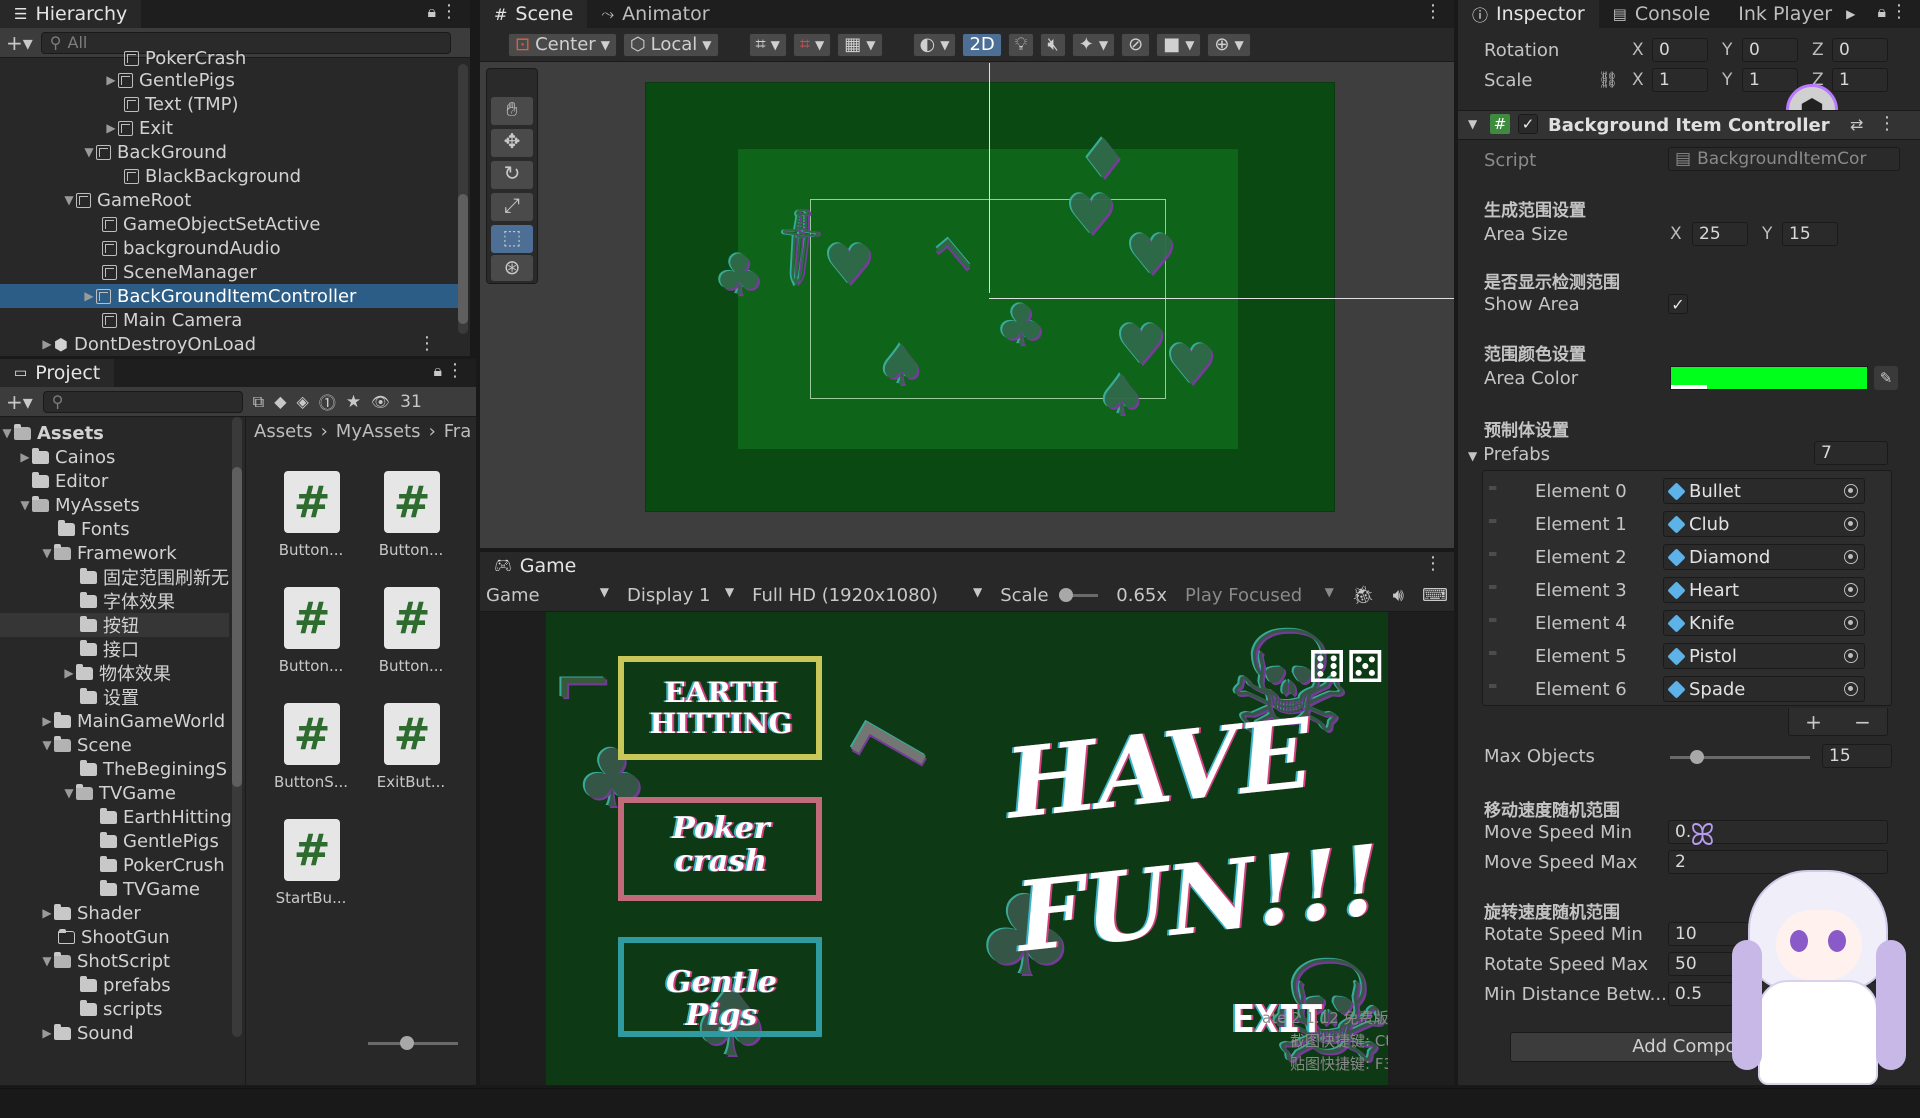 This screenshot has height=1118, width=1920. What do you see at coordinates (812, 44) in the screenshot?
I see `increment-snap-button: ⌗ ▼` at bounding box center [812, 44].